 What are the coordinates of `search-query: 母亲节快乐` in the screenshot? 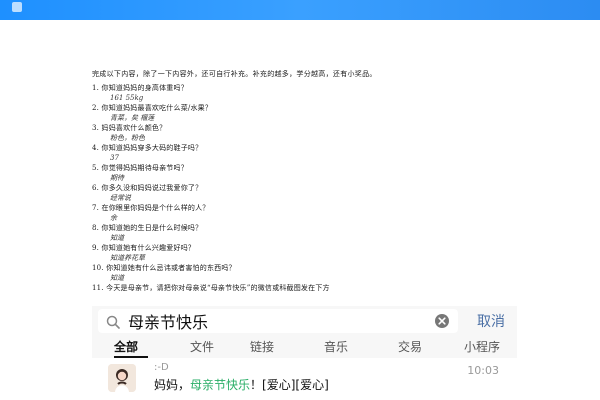 It's located at (168, 322).